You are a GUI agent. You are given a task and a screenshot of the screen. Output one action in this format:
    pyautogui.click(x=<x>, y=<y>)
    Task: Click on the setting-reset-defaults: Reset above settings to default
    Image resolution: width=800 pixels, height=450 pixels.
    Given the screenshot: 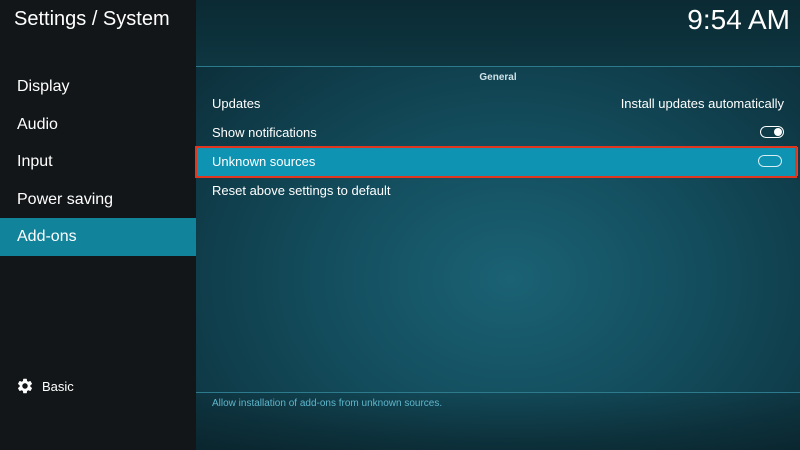 What is the action you would take?
    pyautogui.click(x=498, y=190)
    